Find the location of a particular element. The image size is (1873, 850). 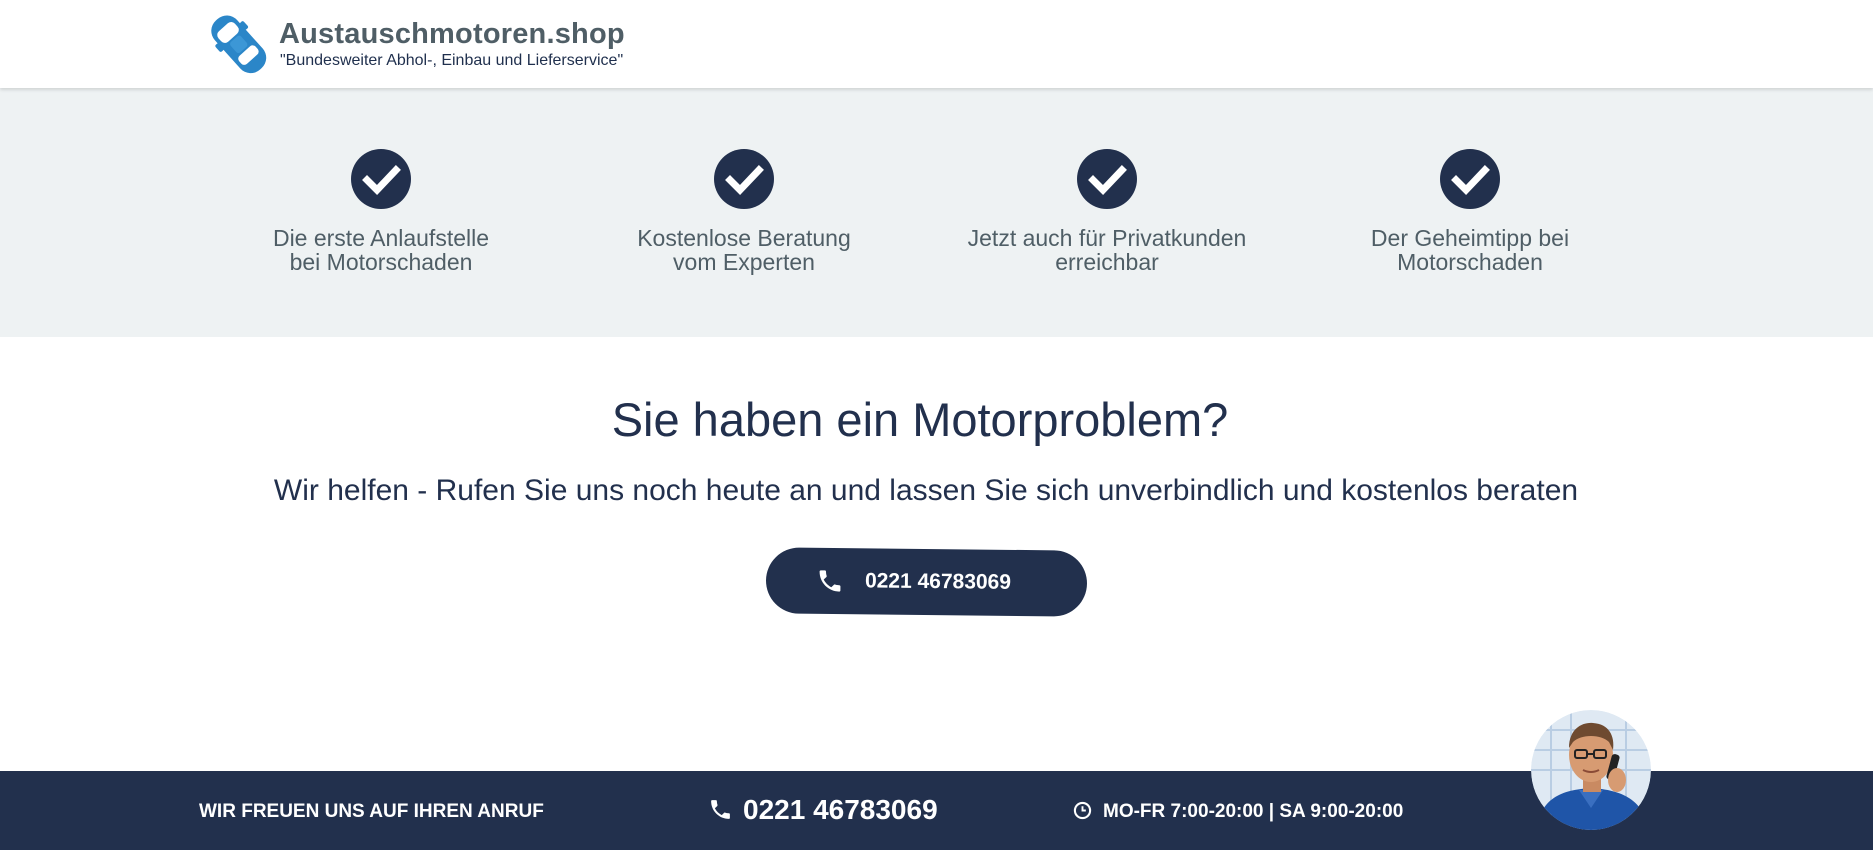

feature-item: Kostenlose Beratung vom Experten is located at coordinates (744, 211).